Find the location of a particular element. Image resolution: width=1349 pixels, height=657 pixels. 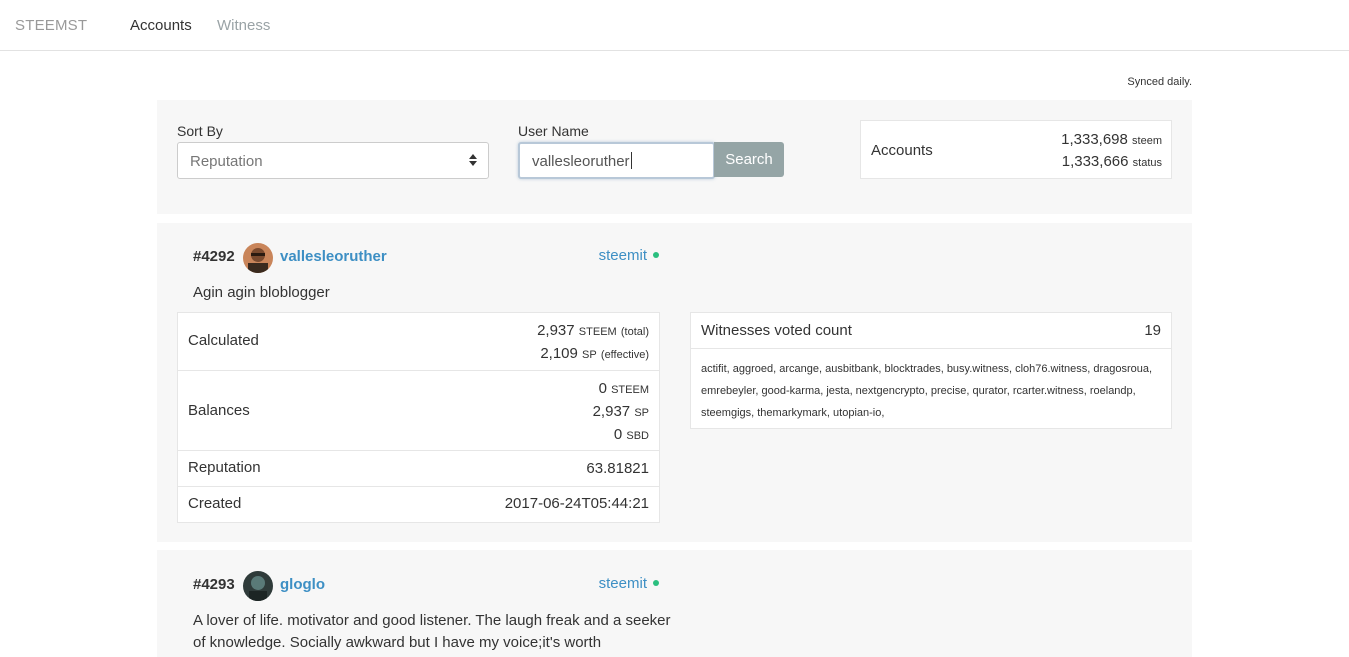

witness-votes-count: 19 is located at coordinates (1152, 330).